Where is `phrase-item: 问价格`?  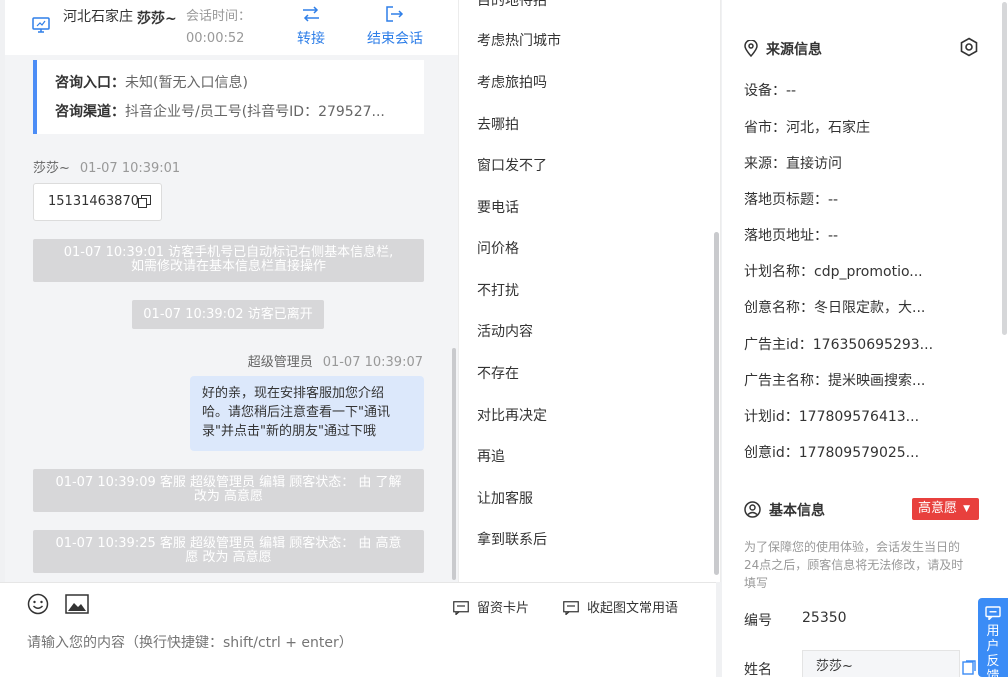 phrase-item: 问价格 is located at coordinates (498, 248).